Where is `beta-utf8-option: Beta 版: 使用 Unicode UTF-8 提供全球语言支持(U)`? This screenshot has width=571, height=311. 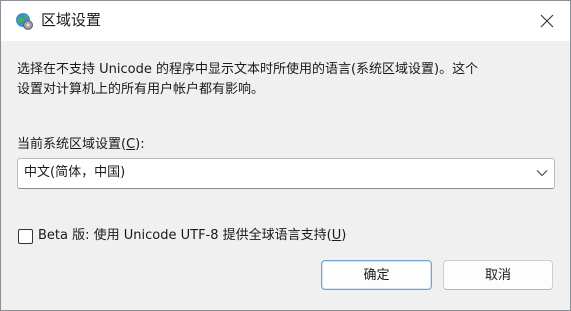
beta-utf8-option: Beta 版: 使用 Unicode UTF-8 提供全球语言支持(U) is located at coordinates (182, 236).